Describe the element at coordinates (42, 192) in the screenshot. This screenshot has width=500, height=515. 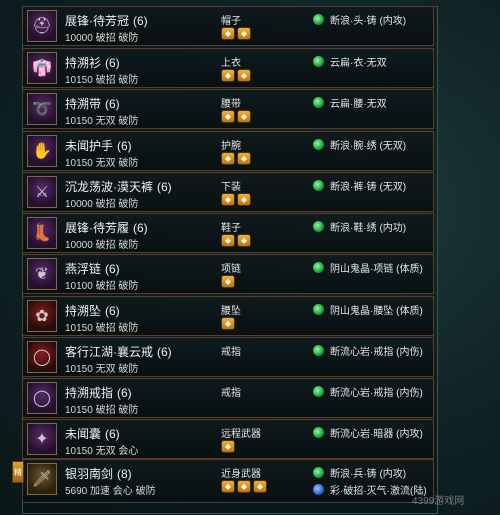
I see `pants-icon: ⚔` at that location.